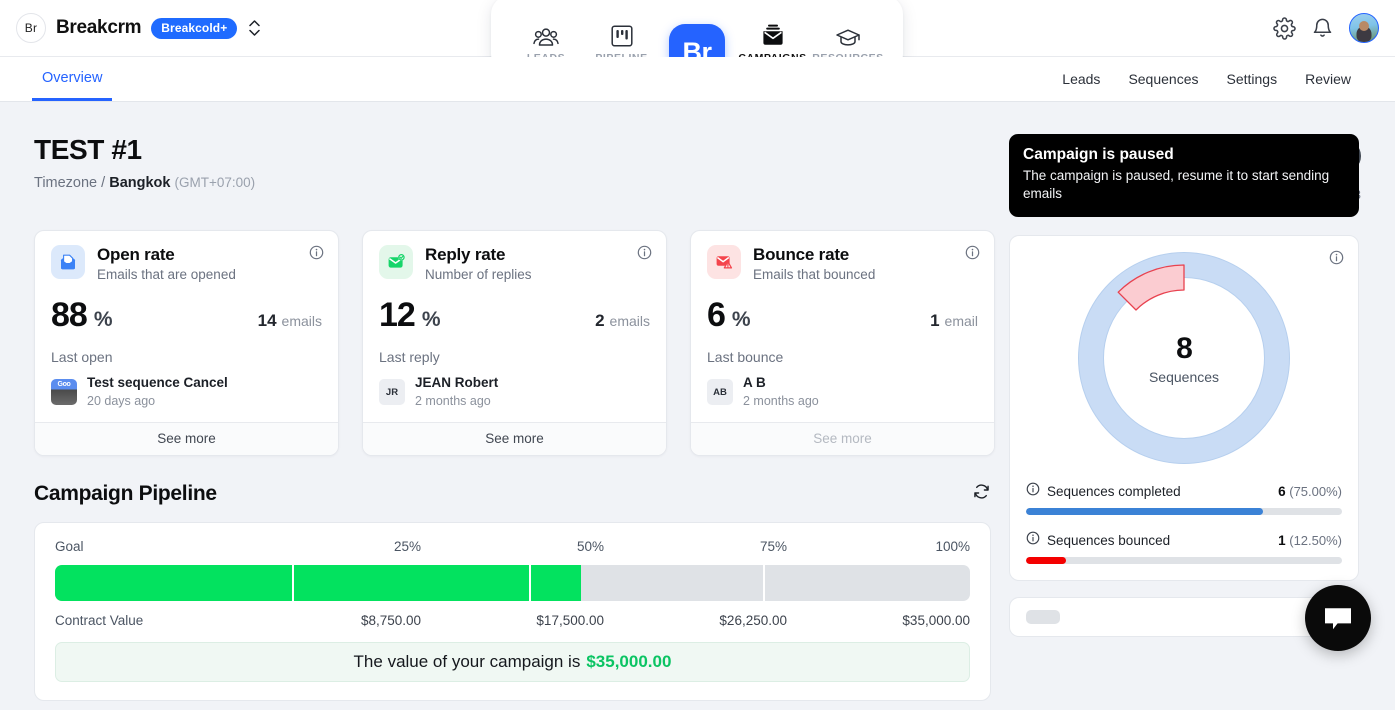 This screenshot has width=1395, height=710. What do you see at coordinates (514, 392) in the screenshot?
I see `metric-last-person: JR JEAN Robert 2 months ago` at bounding box center [514, 392].